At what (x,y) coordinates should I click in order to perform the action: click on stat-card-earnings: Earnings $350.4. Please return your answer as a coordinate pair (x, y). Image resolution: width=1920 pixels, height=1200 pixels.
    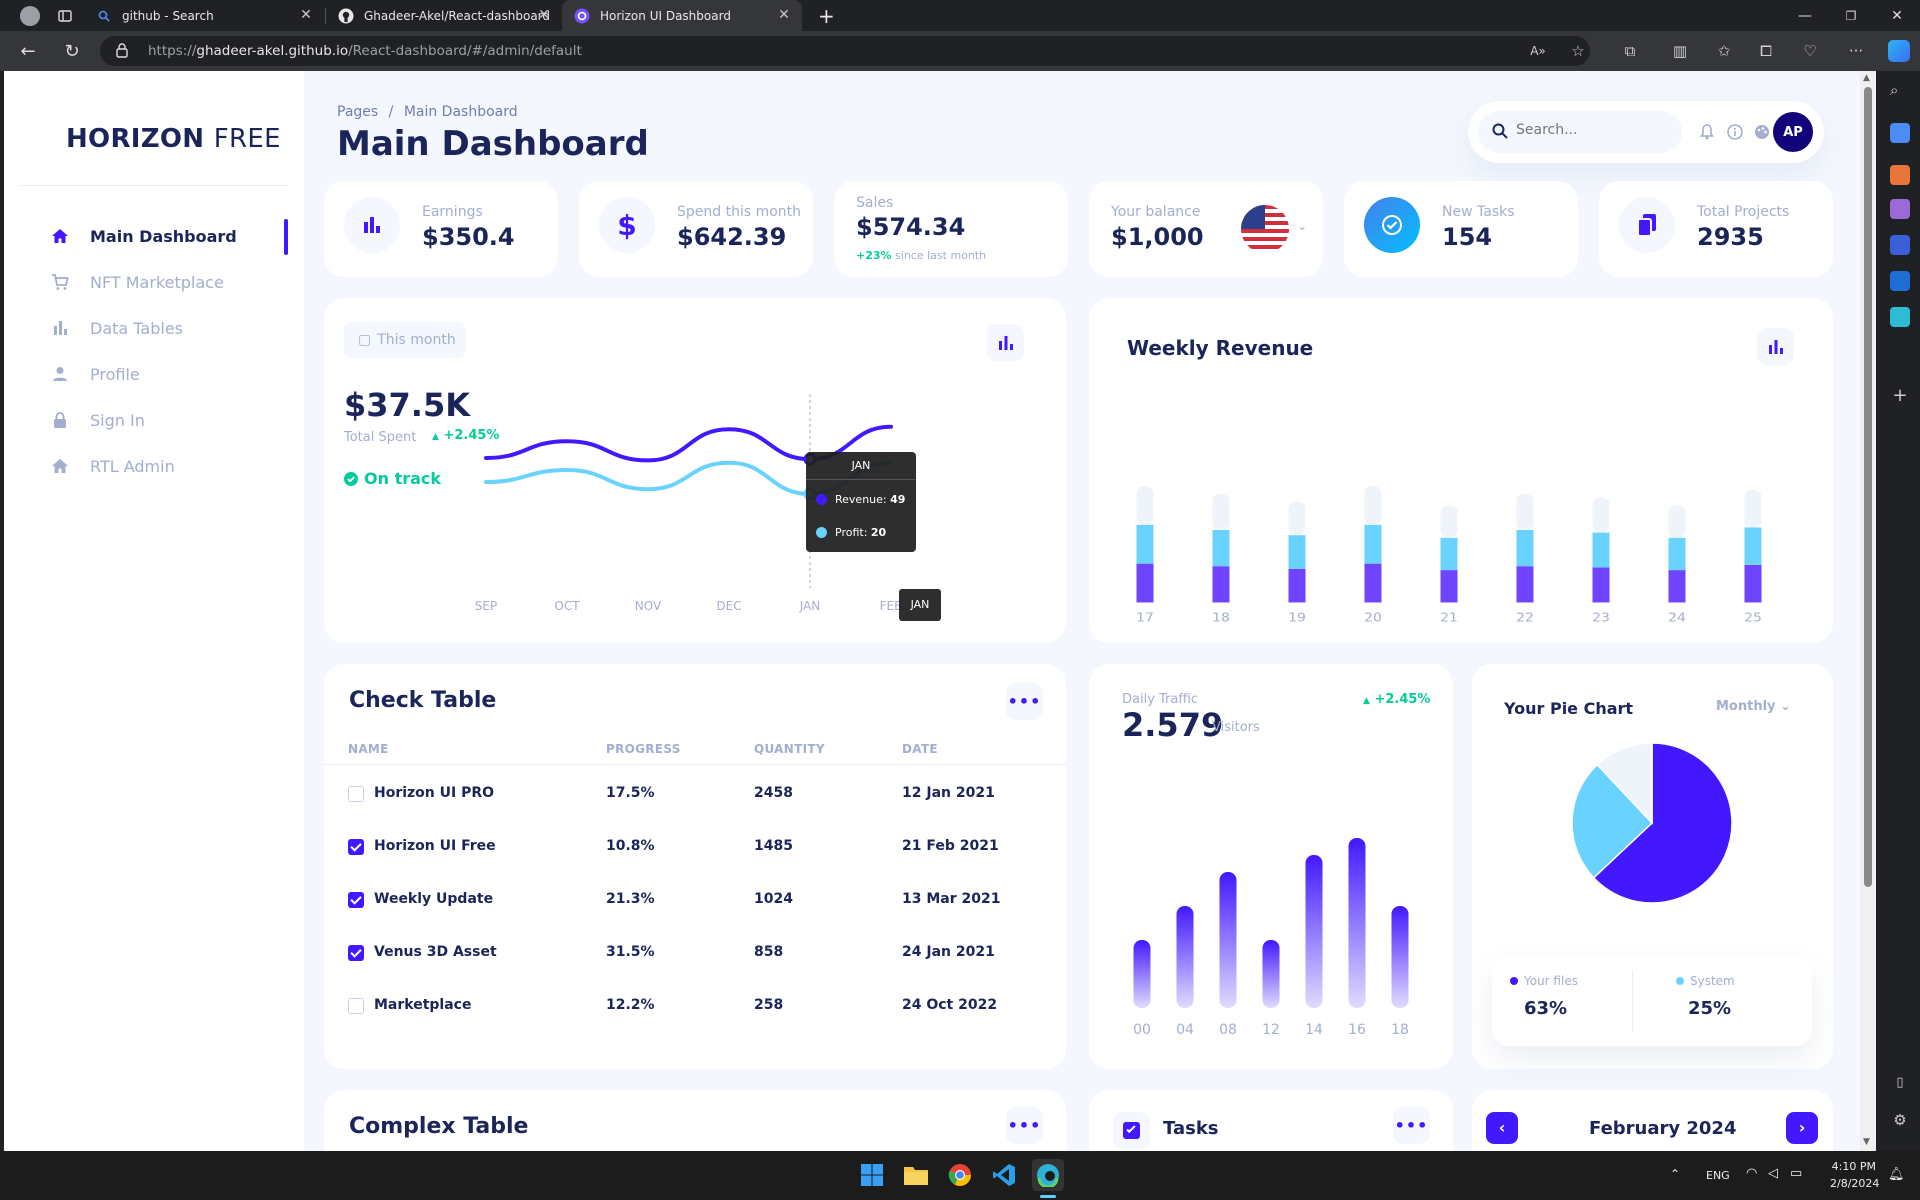
    Looking at the image, I should click on (441, 229).